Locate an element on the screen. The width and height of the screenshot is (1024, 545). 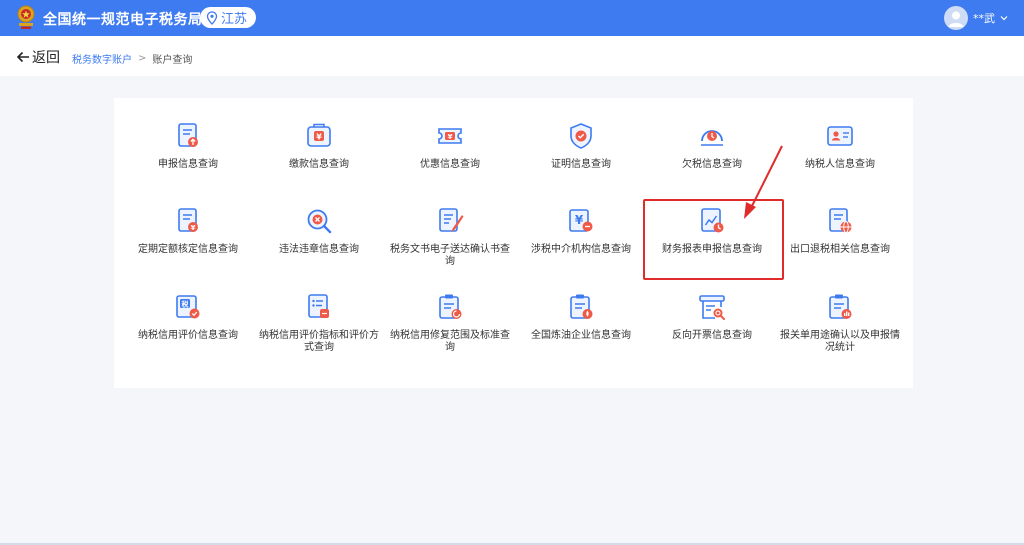
service-tile-tax-document-receipt: 税务文书电子送达确认书查询 is located at coordinates (450, 238).